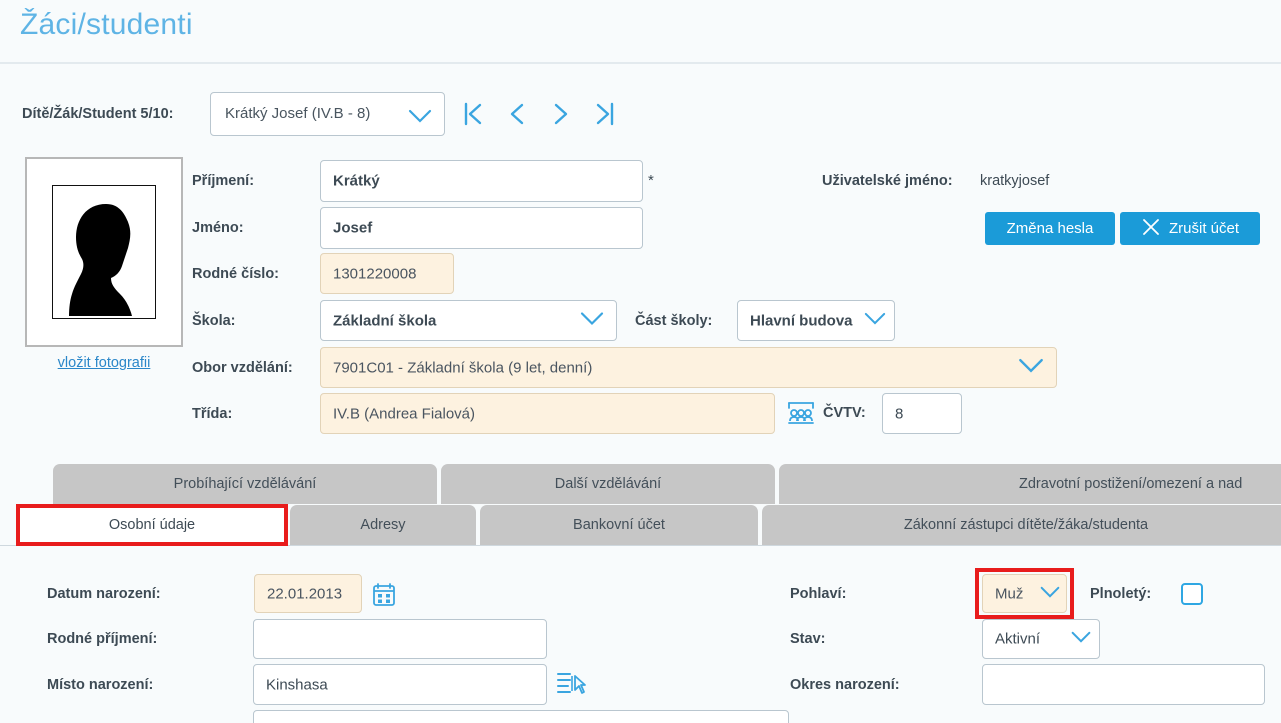 This screenshot has height=723, width=1281. I want to click on surname-label: Příjmení:, so click(223, 181).